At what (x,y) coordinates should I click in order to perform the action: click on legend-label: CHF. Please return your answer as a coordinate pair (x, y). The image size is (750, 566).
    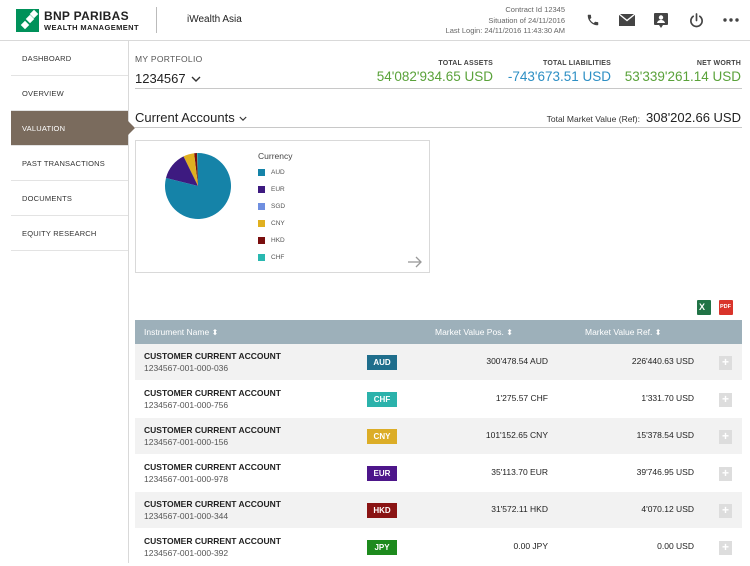
    Looking at the image, I should click on (278, 257).